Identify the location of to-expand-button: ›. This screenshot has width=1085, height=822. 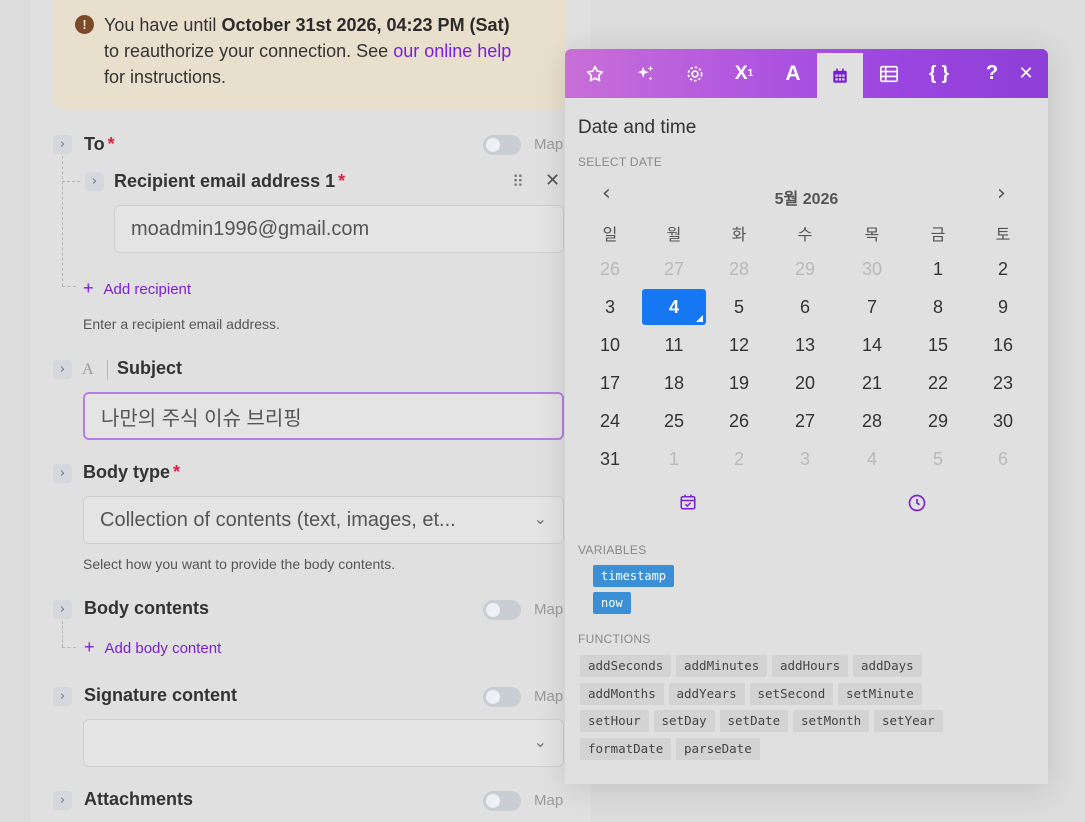
(62, 144).